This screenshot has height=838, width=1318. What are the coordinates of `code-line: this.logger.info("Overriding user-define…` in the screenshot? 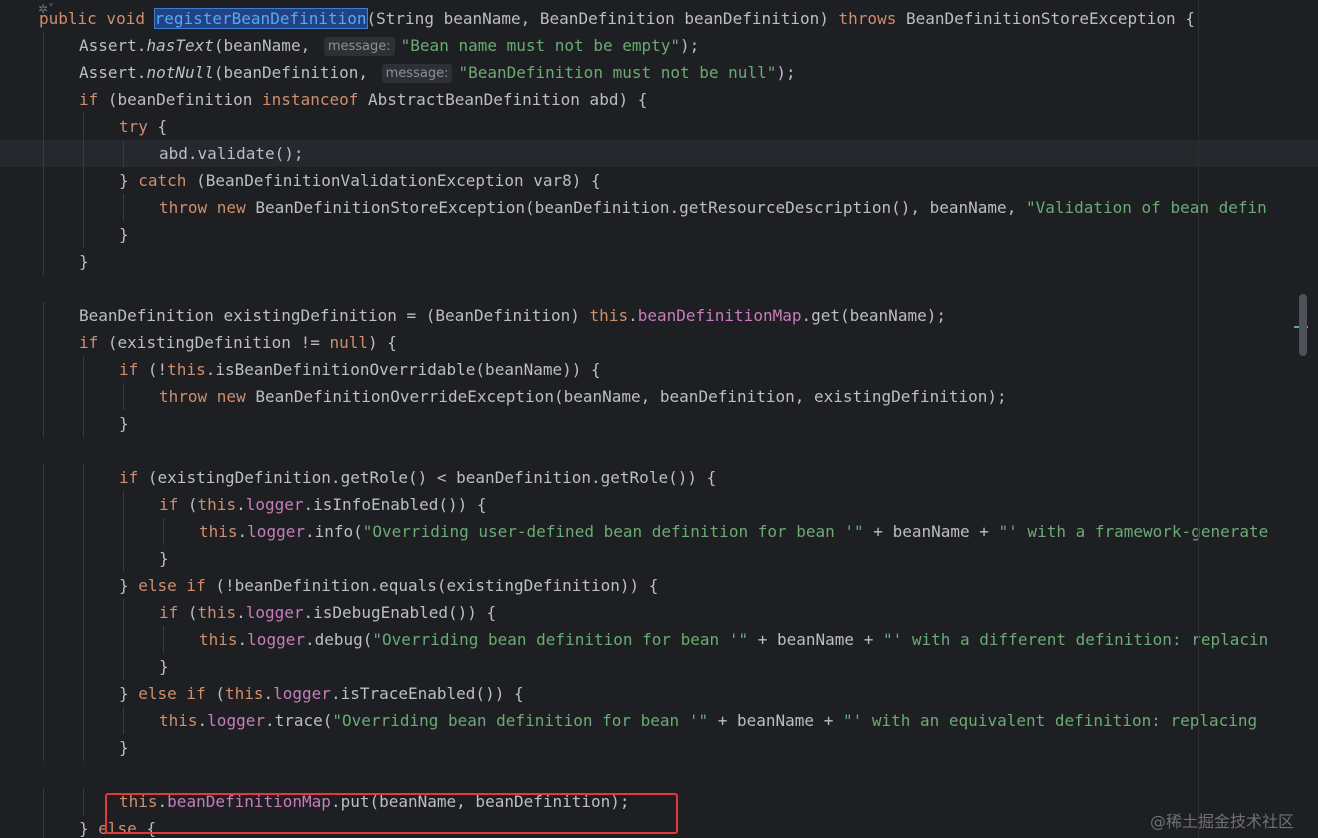 It's located at (659, 531).